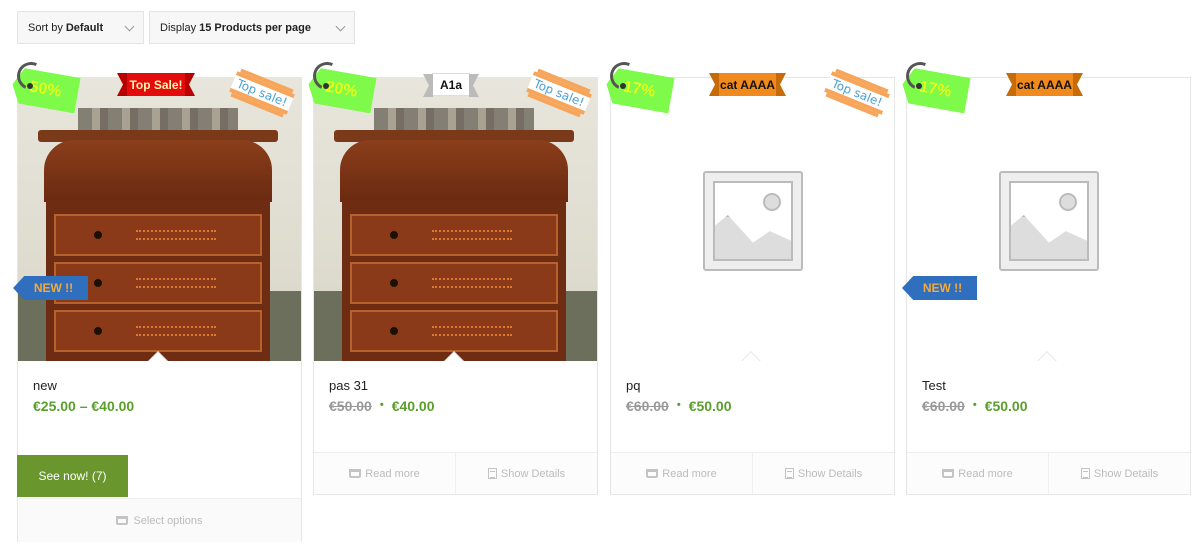 The image size is (1204, 554). Describe the element at coordinates (255, 27) in the screenshot. I see `display-value: 15 Products per page` at that location.